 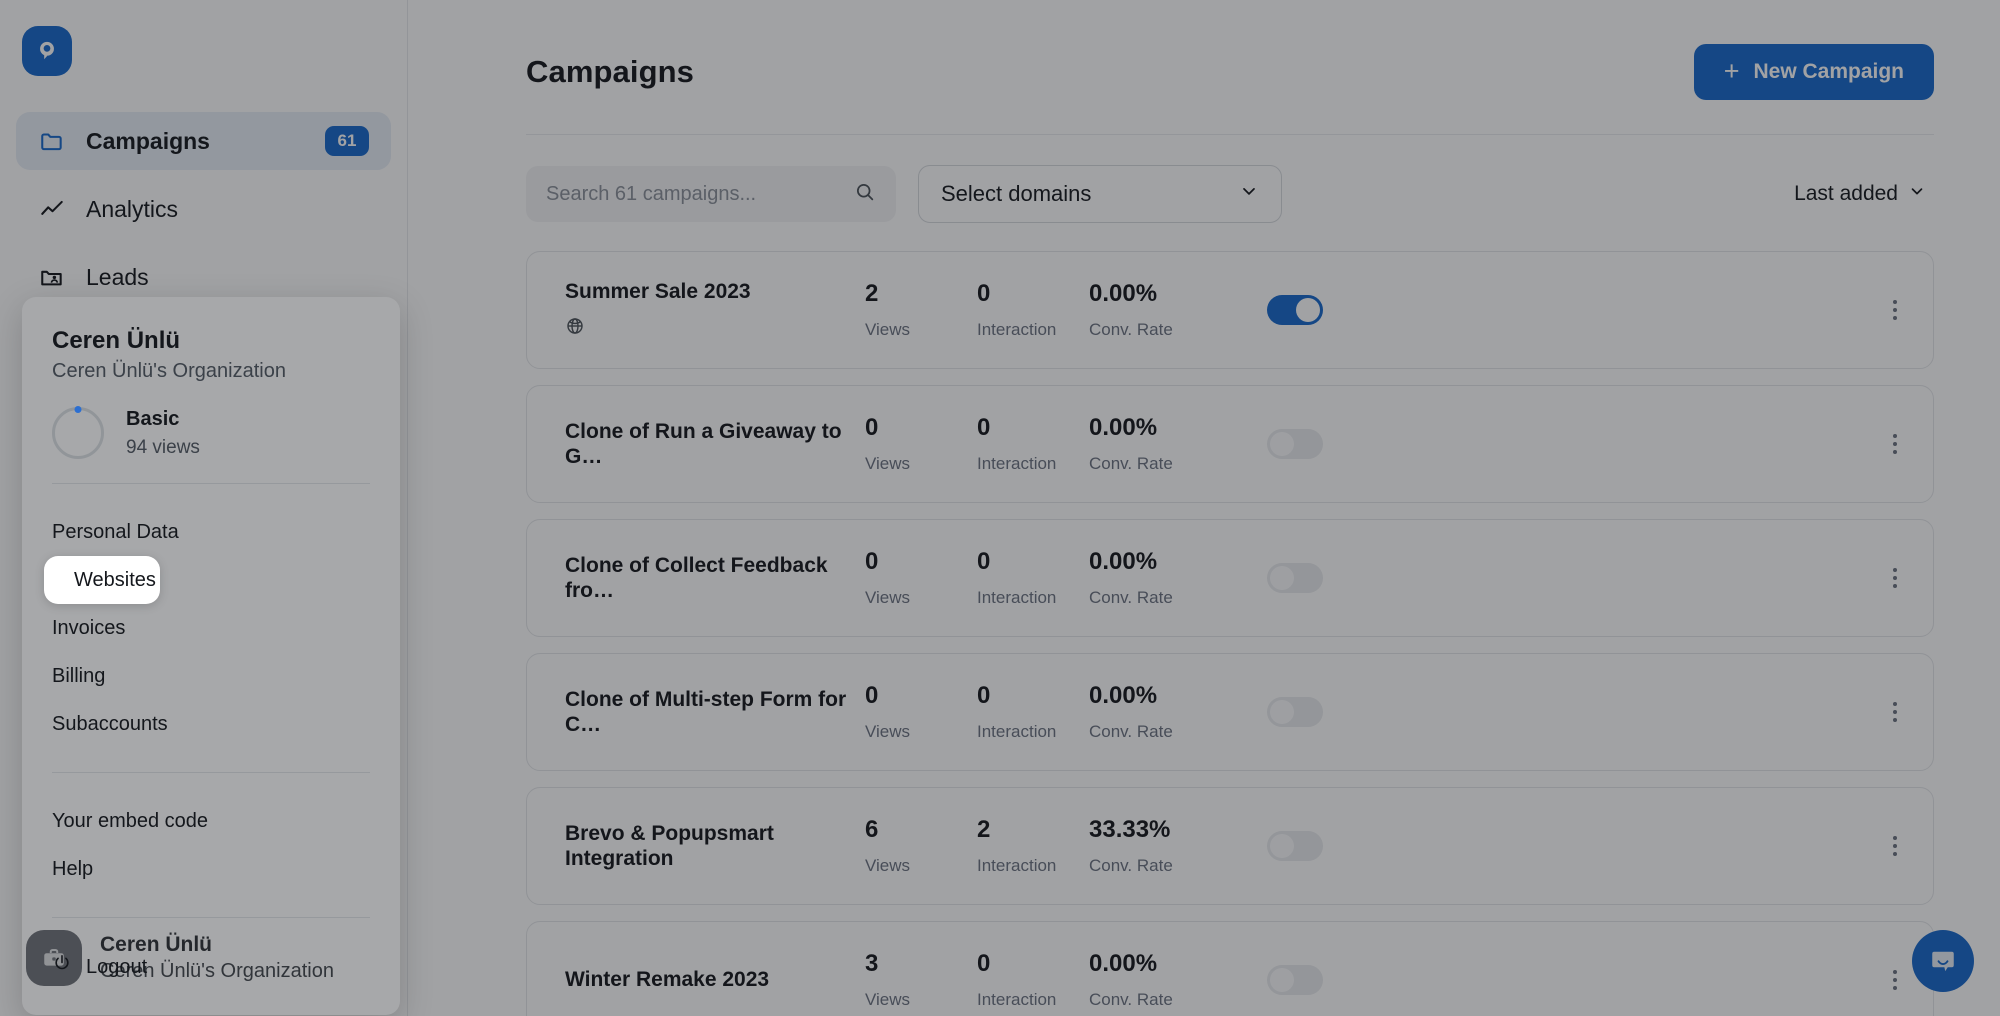 What do you see at coordinates (153, 419) in the screenshot?
I see `plan-name: Basic` at bounding box center [153, 419].